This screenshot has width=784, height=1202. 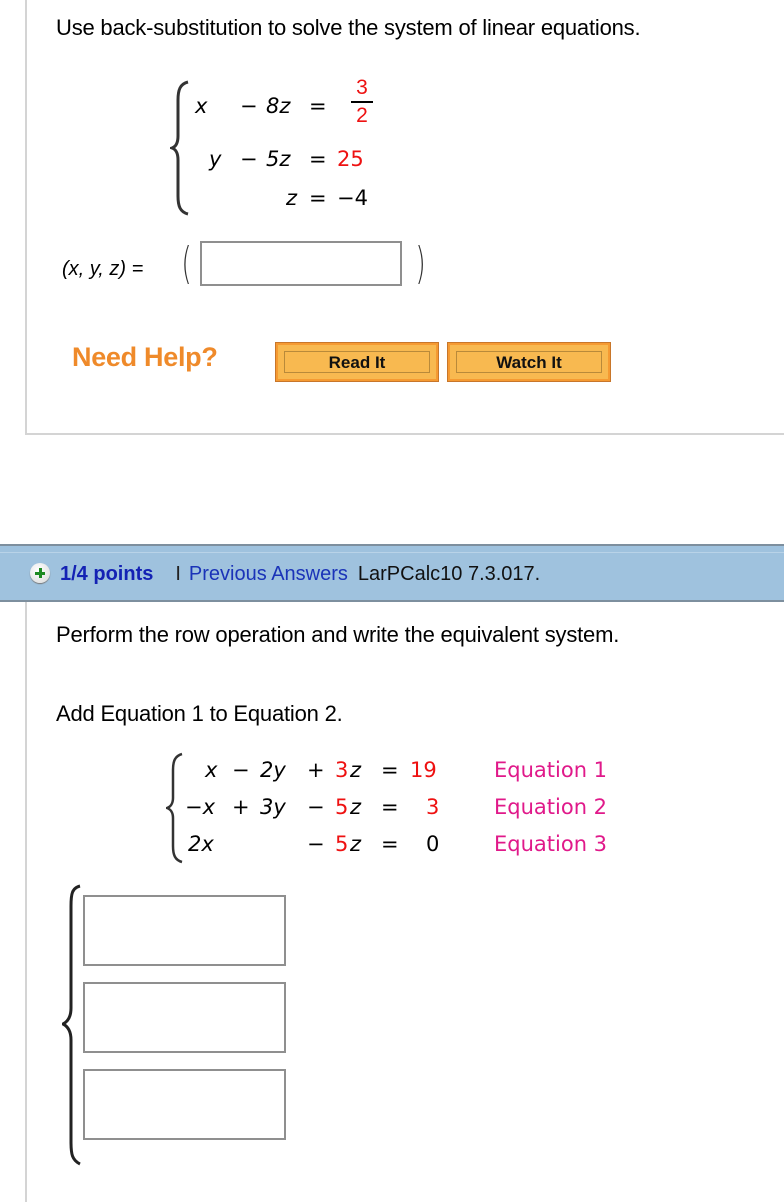 What do you see at coordinates (316, 844) in the screenshot?
I see `row3-op2: −` at bounding box center [316, 844].